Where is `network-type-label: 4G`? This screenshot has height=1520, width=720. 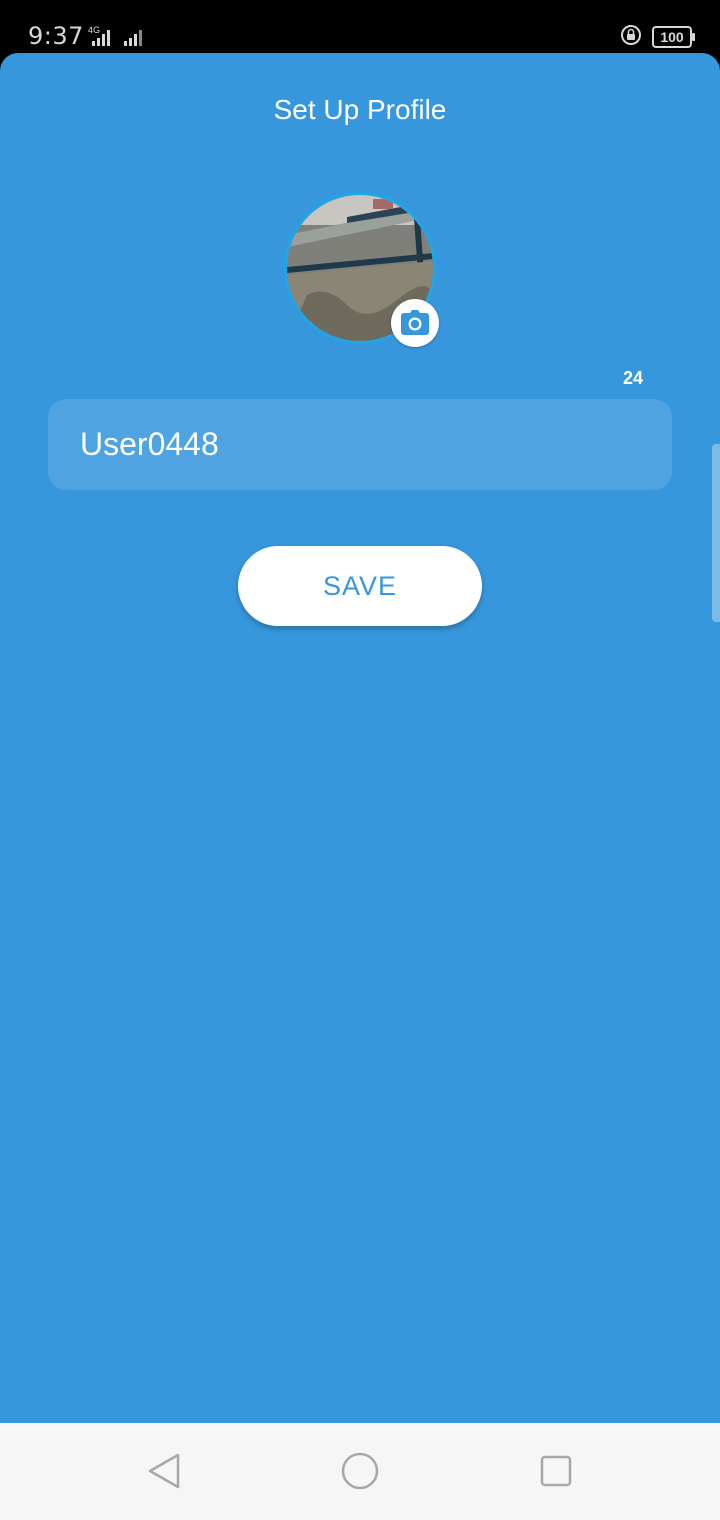 network-type-label: 4G is located at coordinates (94, 30).